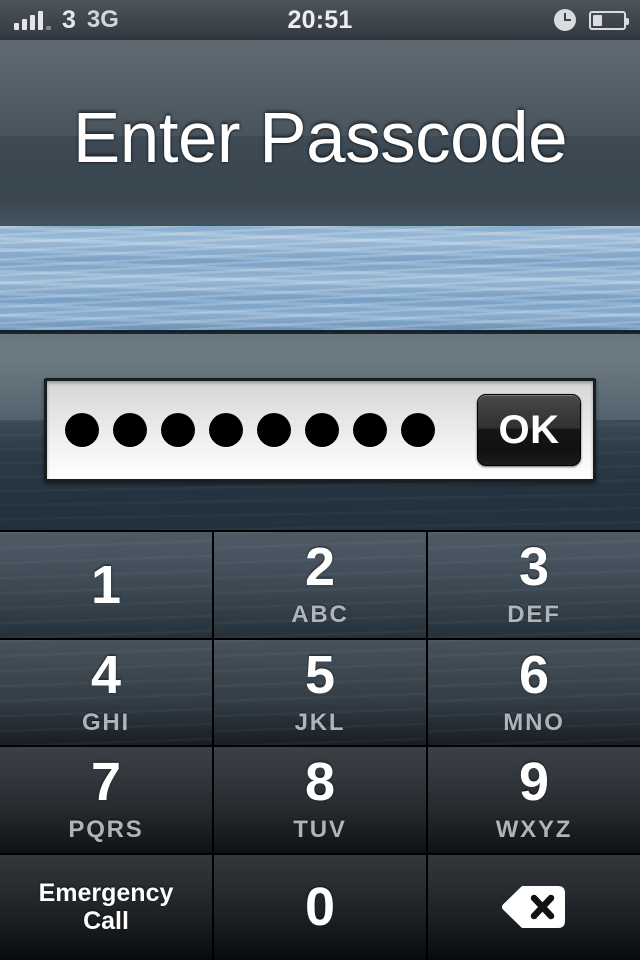  I want to click on key-letters: GHI, so click(106, 722).